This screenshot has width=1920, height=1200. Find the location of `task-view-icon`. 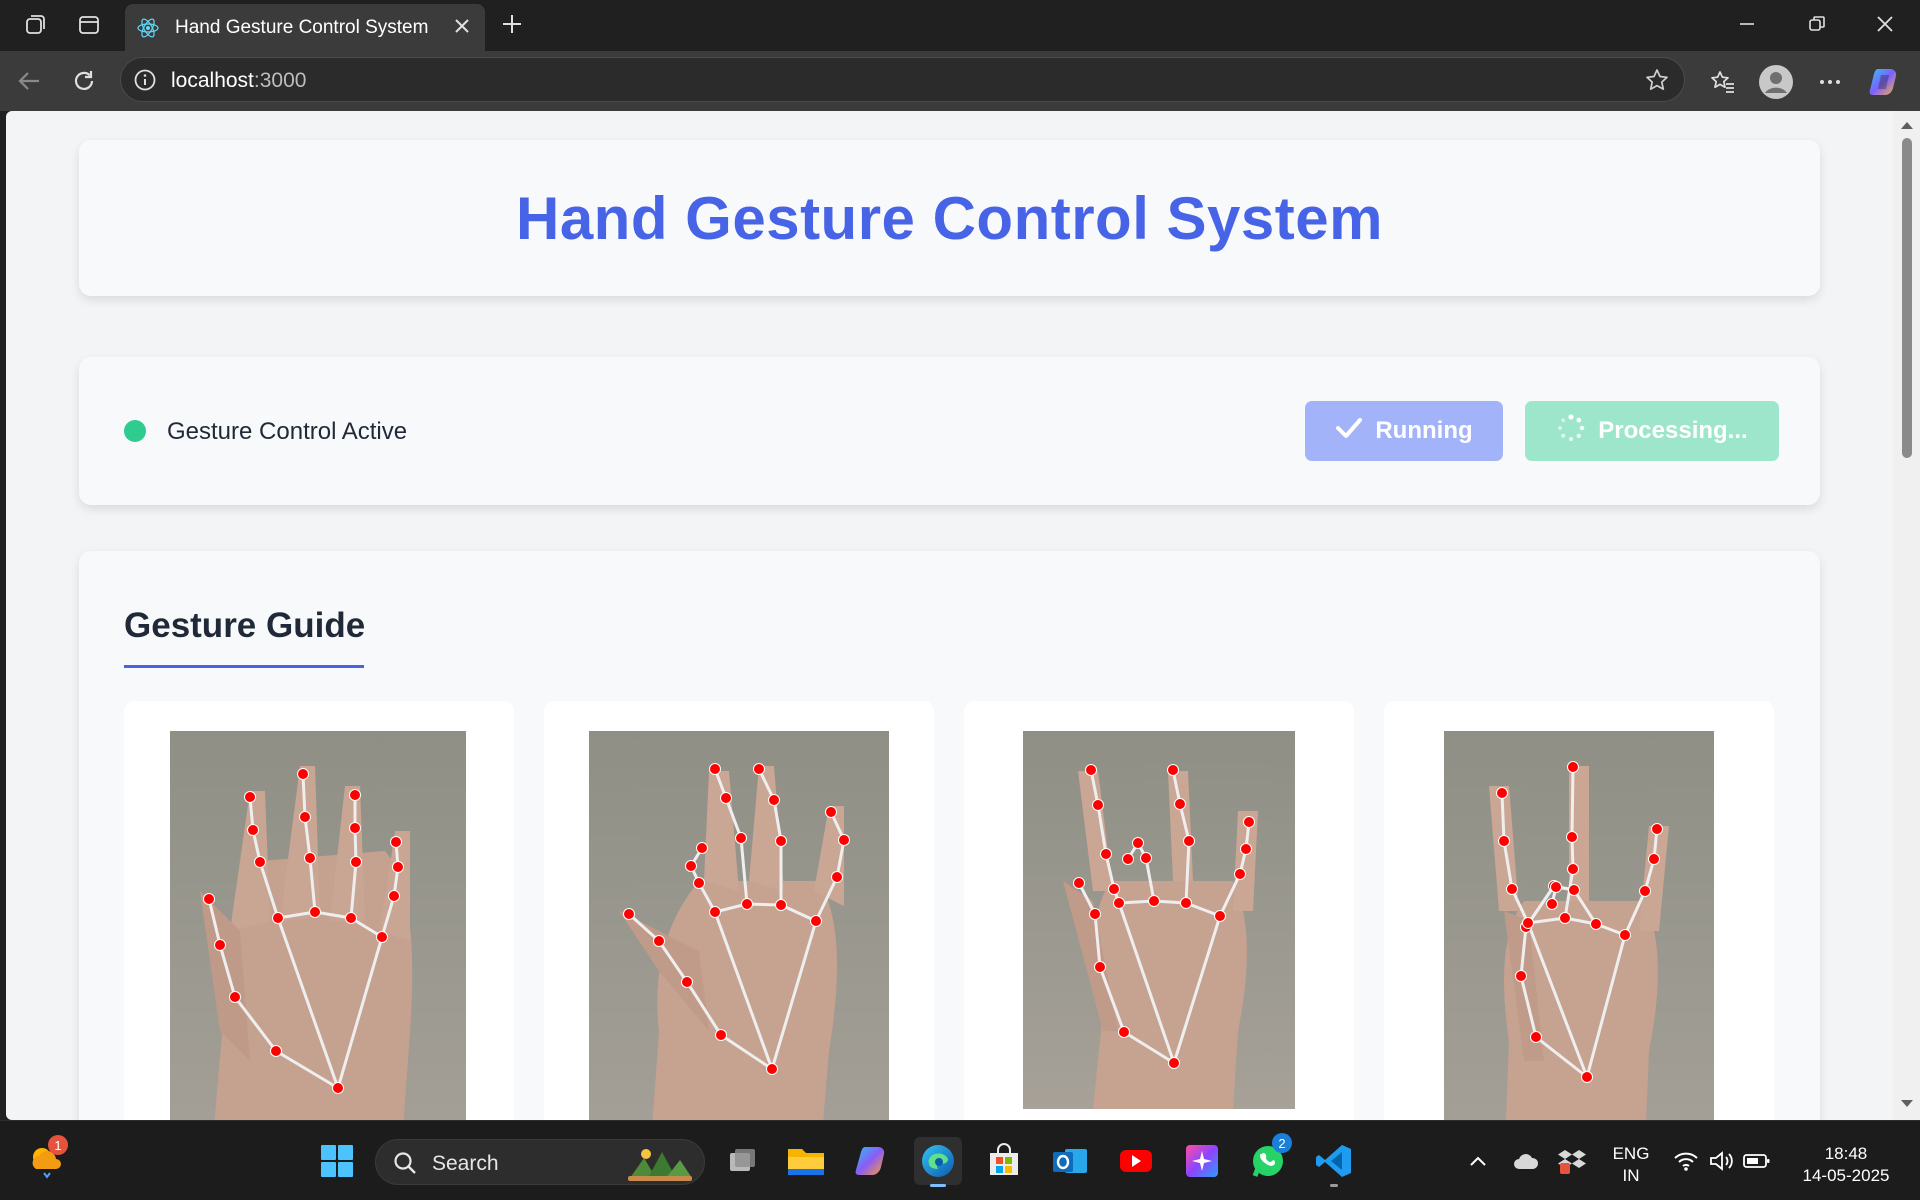

task-view-icon is located at coordinates (742, 1161).